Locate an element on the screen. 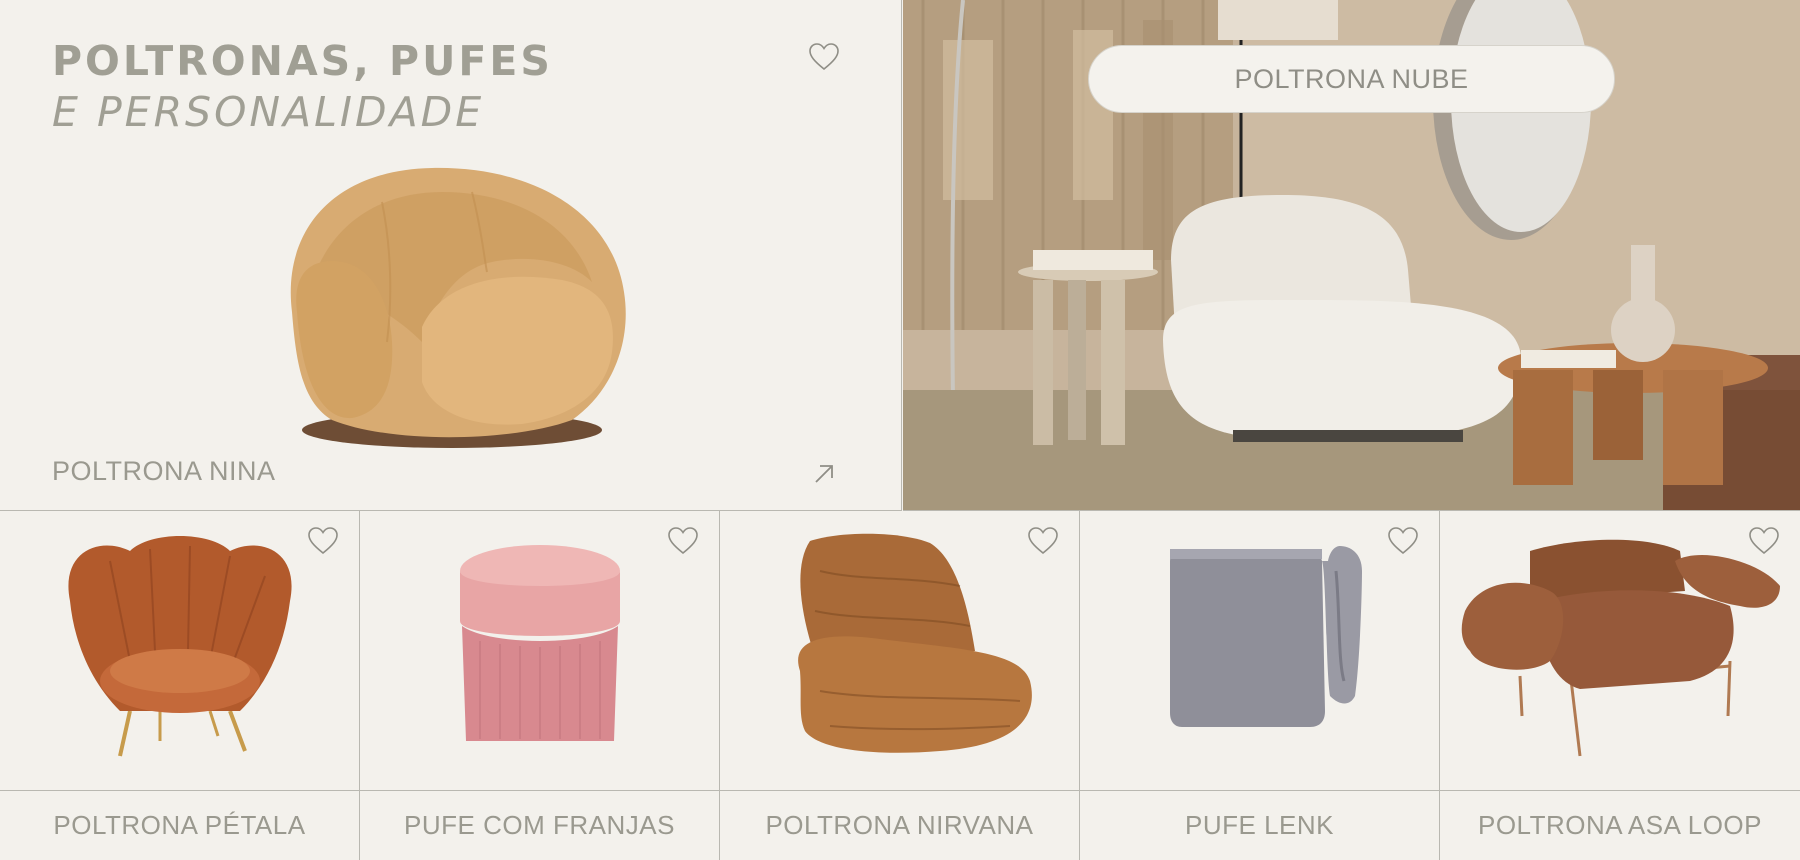  product-card: PUFE COM FRANJAS is located at coordinates (540, 685).